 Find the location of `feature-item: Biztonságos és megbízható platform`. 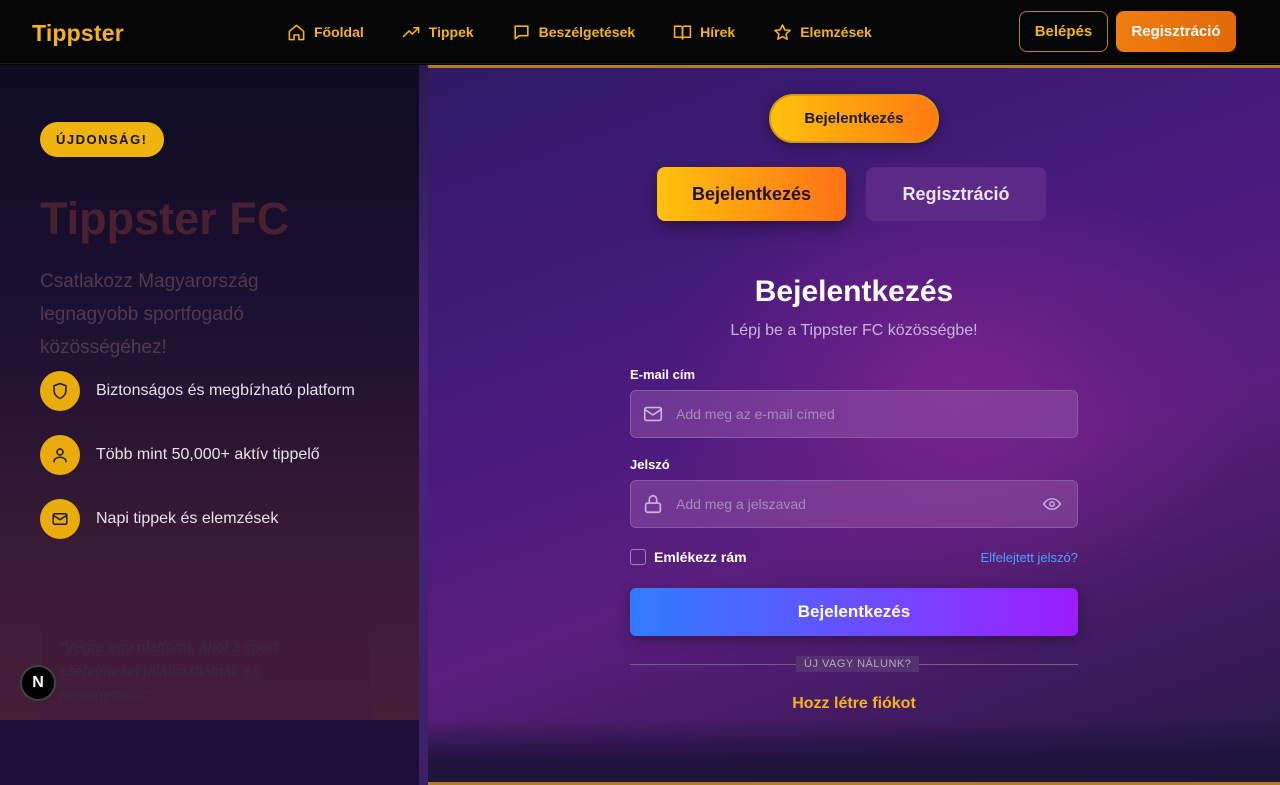

feature-item: Biztonságos és megbízható platform is located at coordinates (197, 391).